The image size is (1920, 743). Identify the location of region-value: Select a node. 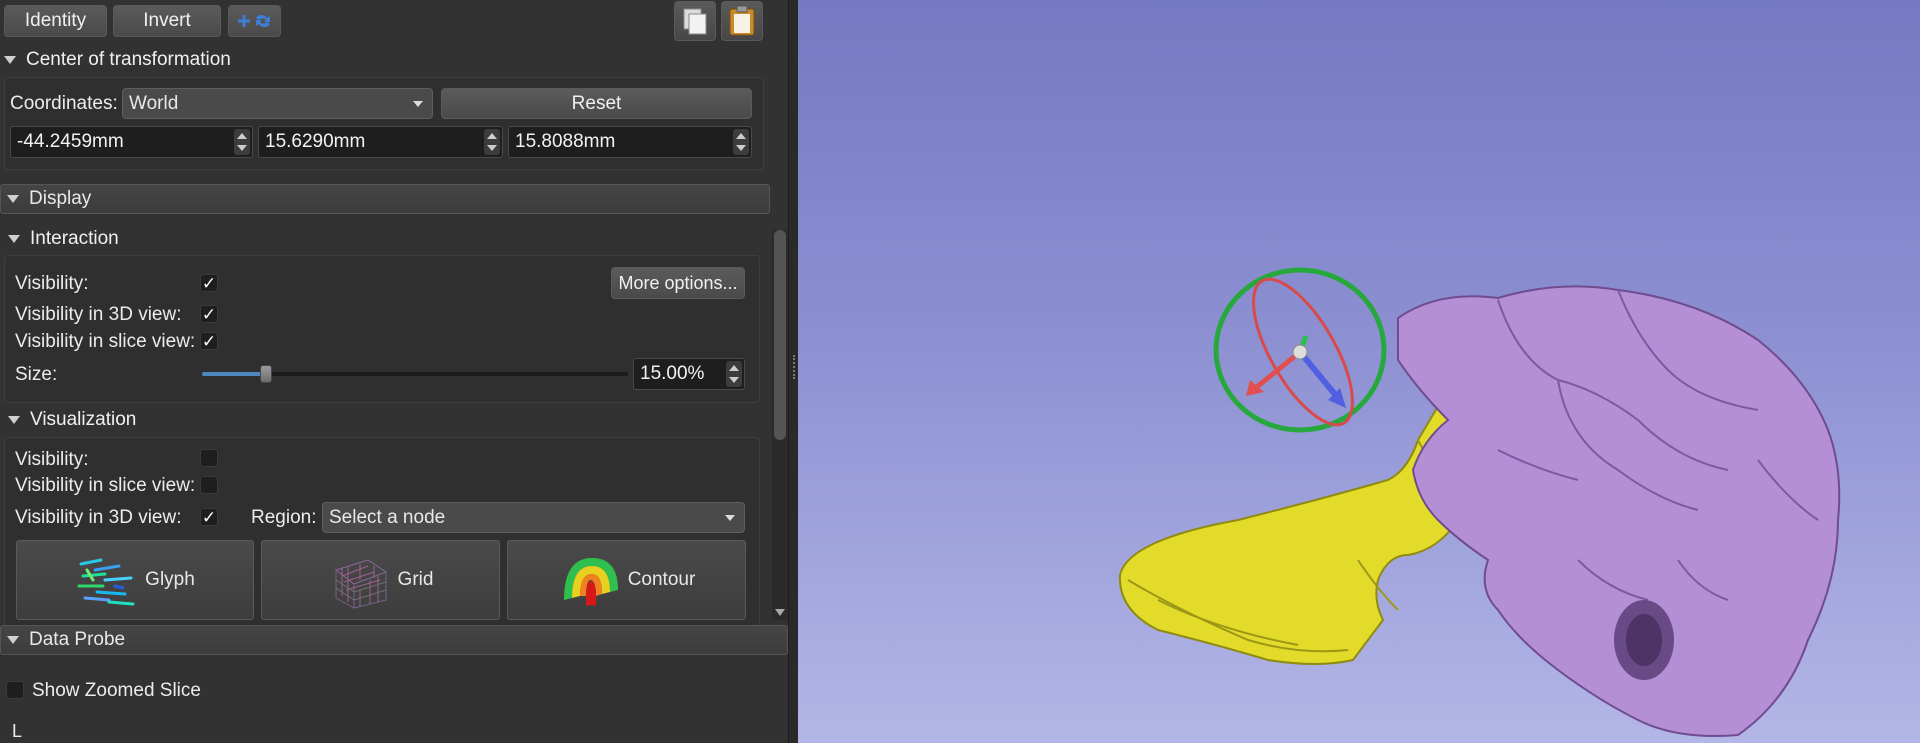
(387, 517).